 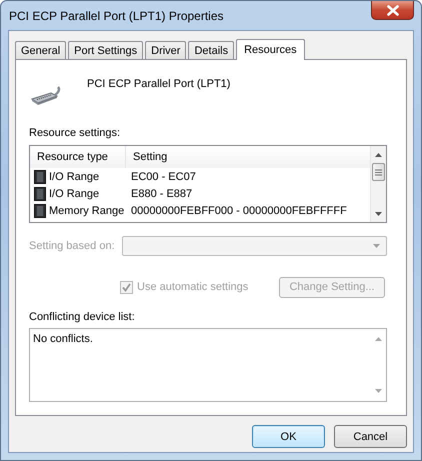 What do you see at coordinates (82, 317) in the screenshot?
I see `conflicting-list-label: Conflicting device list:` at bounding box center [82, 317].